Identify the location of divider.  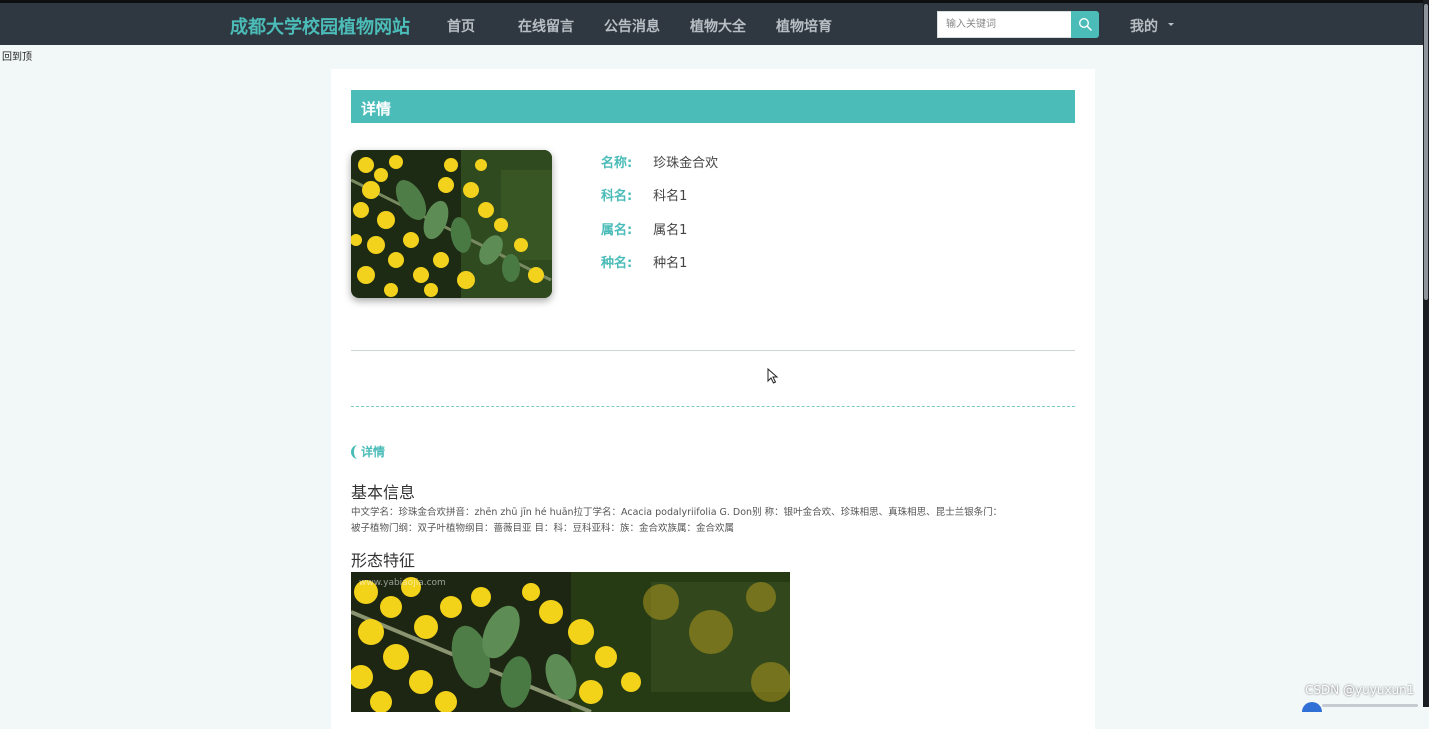
(713, 350).